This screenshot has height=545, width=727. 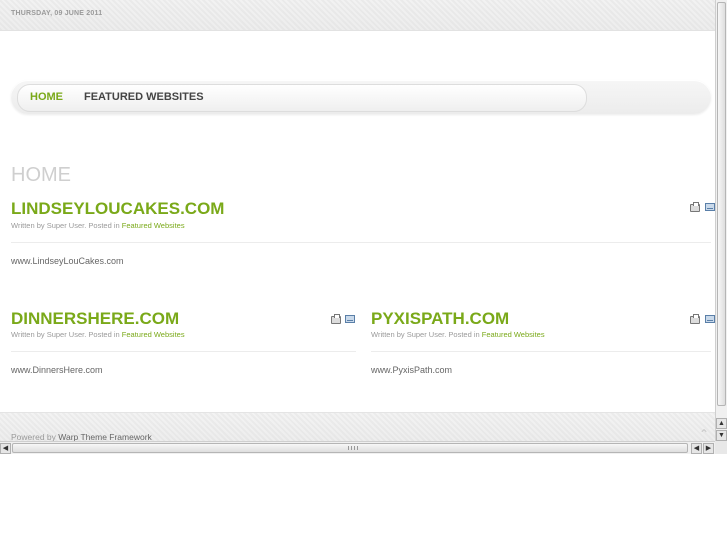 What do you see at coordinates (57, 13) in the screenshot?
I see `date-display: THURSDAY, 09 JUNE 2011` at bounding box center [57, 13].